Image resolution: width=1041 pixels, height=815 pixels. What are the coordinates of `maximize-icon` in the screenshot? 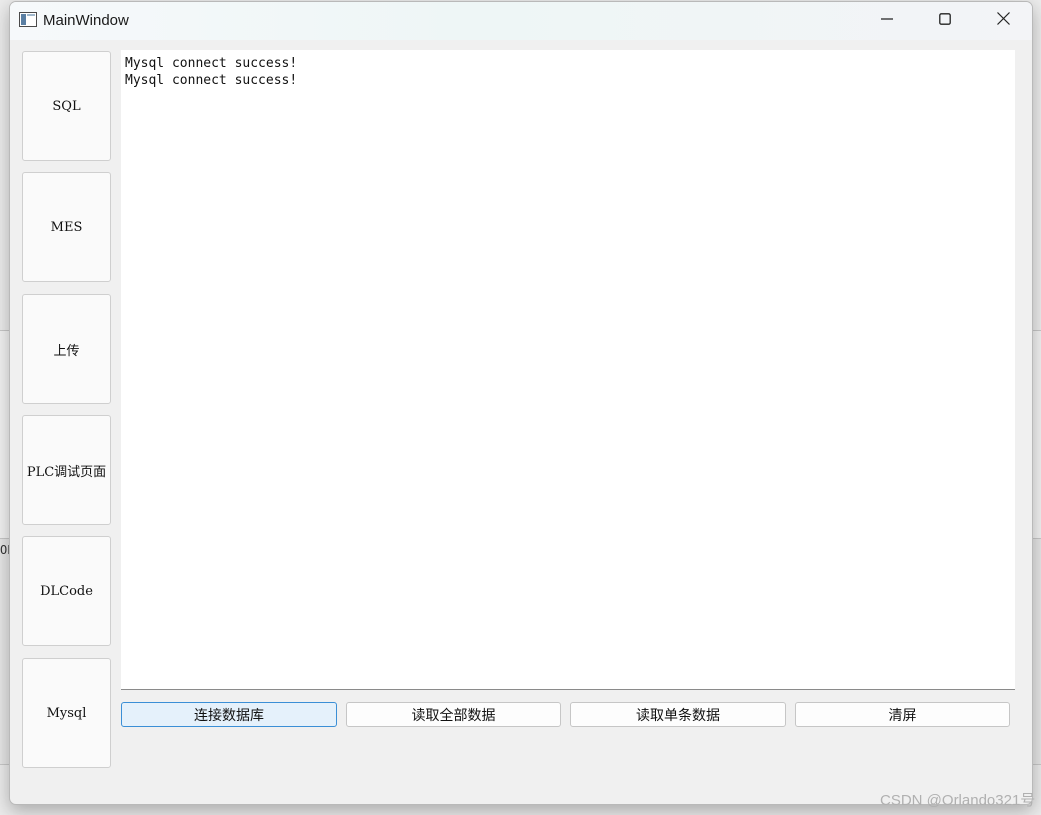 It's located at (945, 21).